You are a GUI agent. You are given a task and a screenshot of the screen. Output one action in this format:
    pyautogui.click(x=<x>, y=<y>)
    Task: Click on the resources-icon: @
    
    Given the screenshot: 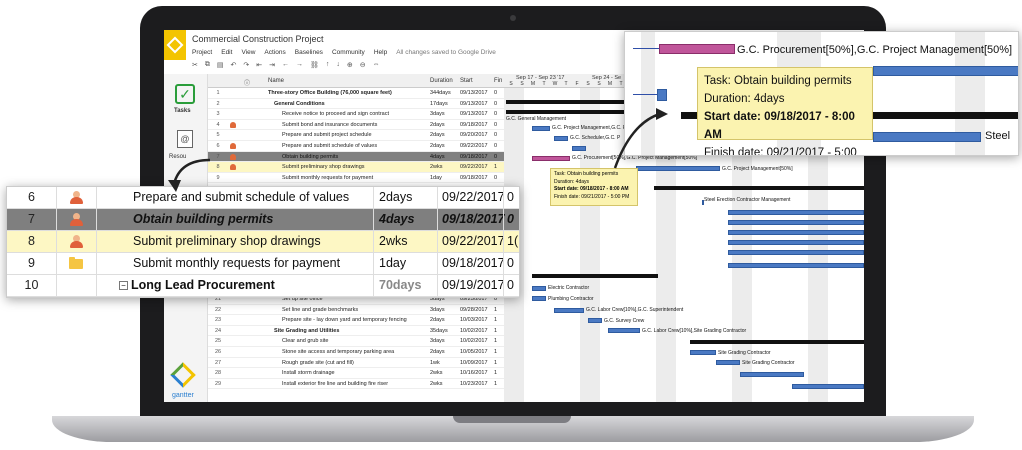 What is the action you would take?
    pyautogui.click(x=185, y=139)
    